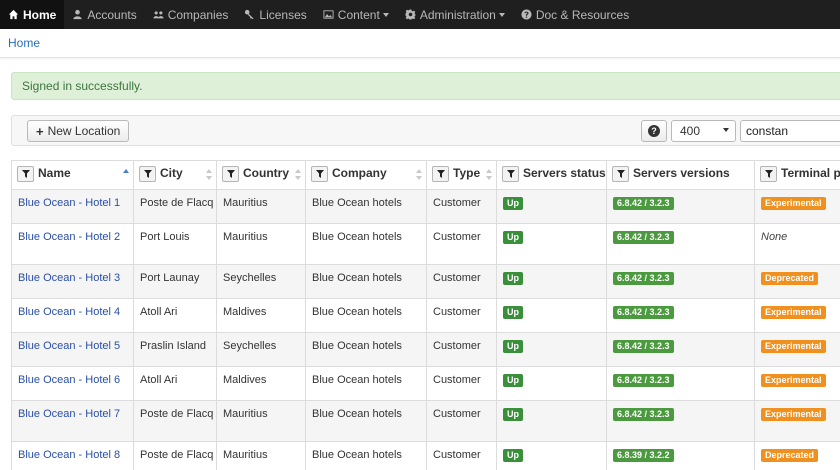 The image size is (840, 470). What do you see at coordinates (643, 455) in the screenshot?
I see `cell-version-value: 6.8.39 / 3.2.2` at bounding box center [643, 455].